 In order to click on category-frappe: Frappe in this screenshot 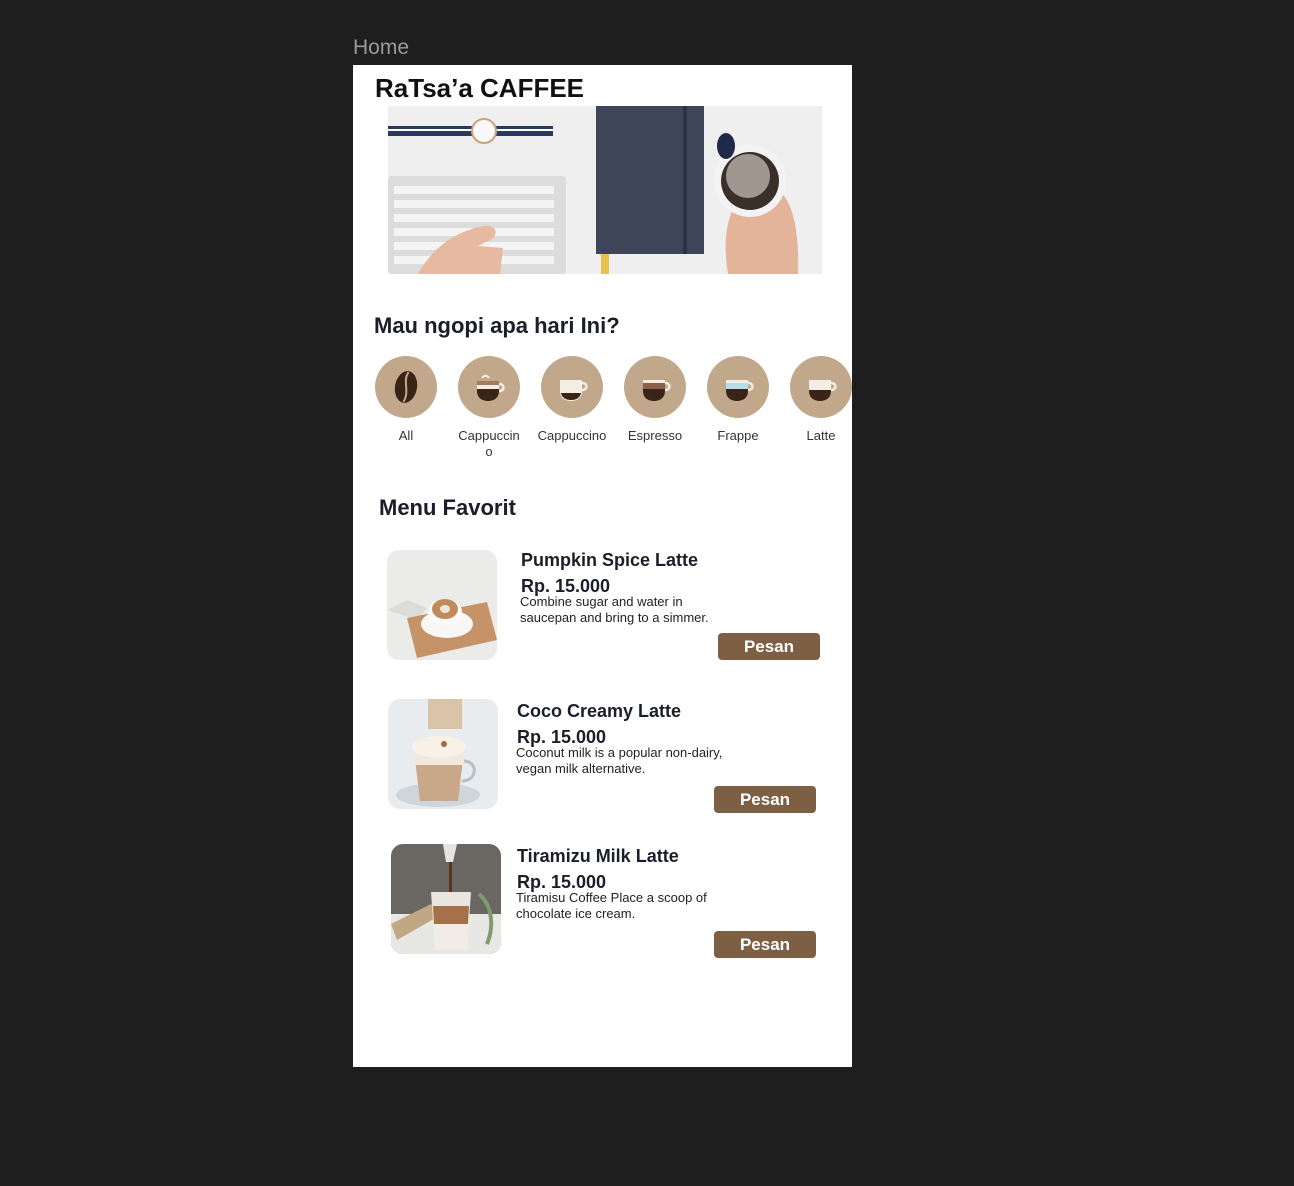, I will do `click(738, 400)`.